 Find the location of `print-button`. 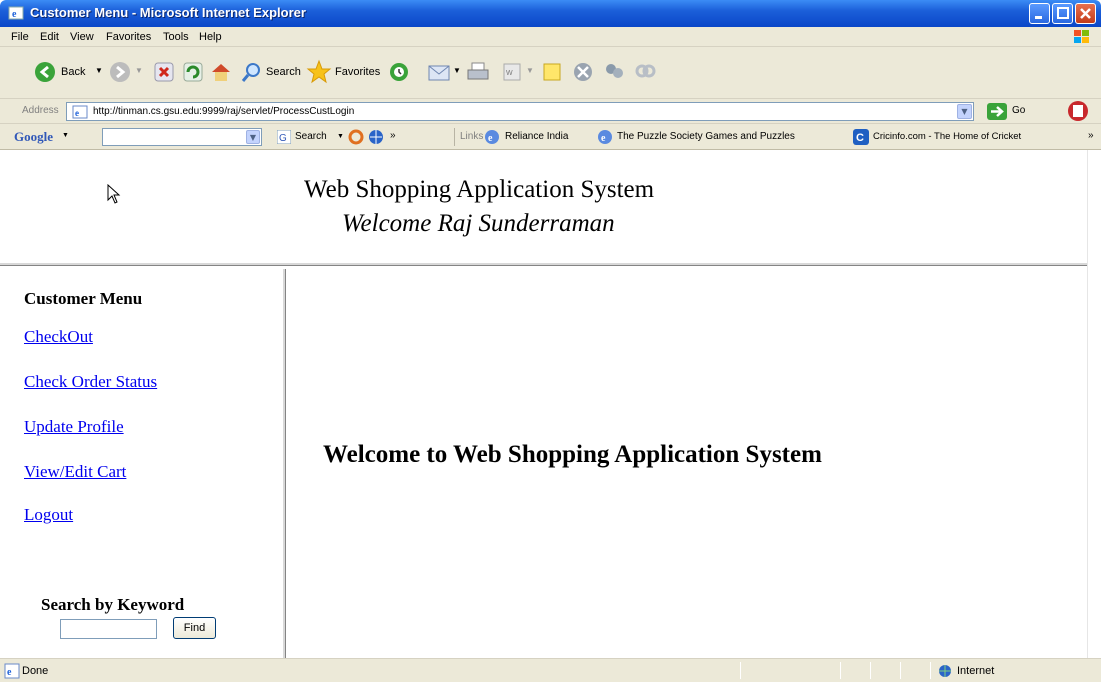

print-button is located at coordinates (478, 73).